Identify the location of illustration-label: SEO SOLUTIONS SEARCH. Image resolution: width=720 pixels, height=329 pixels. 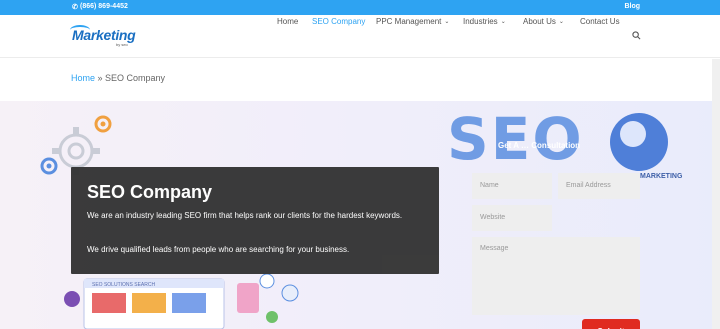
(123, 285).